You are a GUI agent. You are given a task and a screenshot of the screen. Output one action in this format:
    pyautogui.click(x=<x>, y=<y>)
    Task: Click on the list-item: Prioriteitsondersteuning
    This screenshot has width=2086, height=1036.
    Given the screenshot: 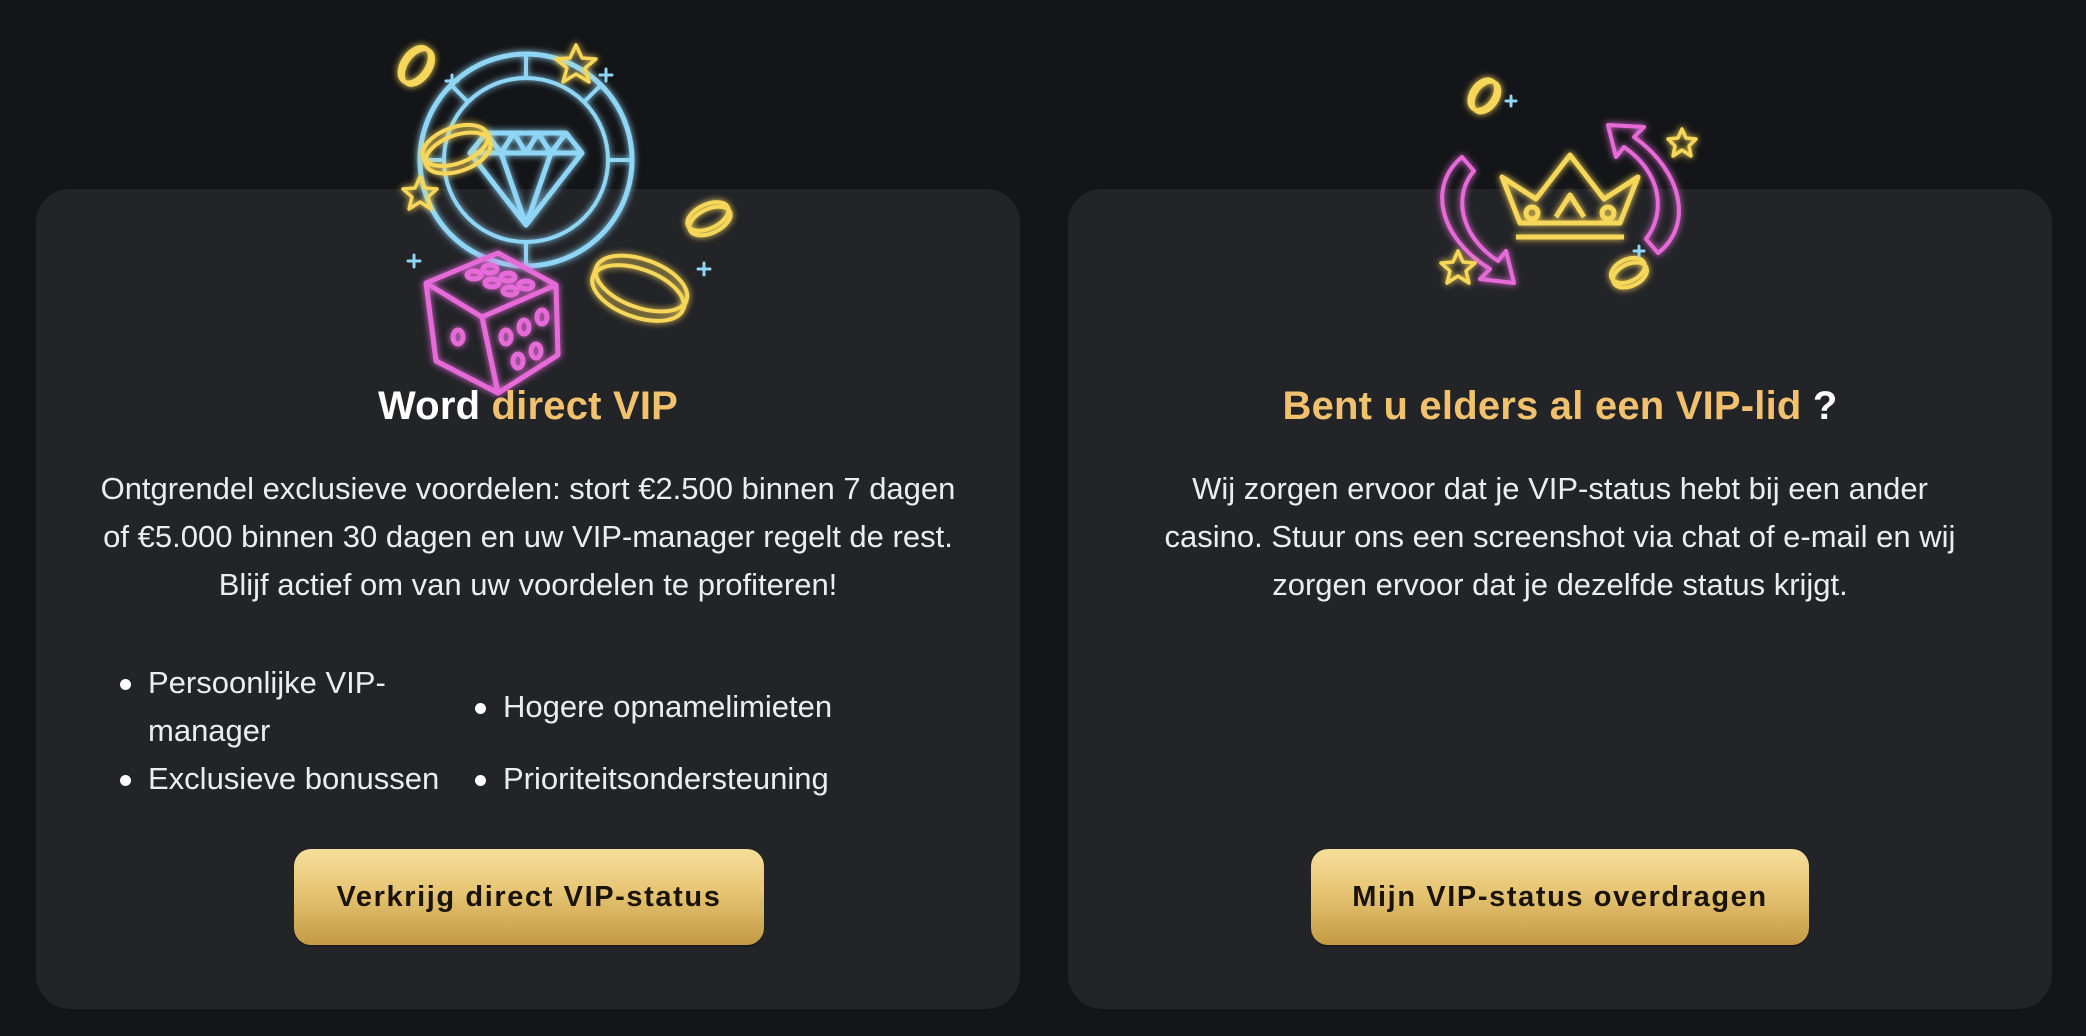 What is the action you would take?
    pyautogui.click(x=697, y=779)
    